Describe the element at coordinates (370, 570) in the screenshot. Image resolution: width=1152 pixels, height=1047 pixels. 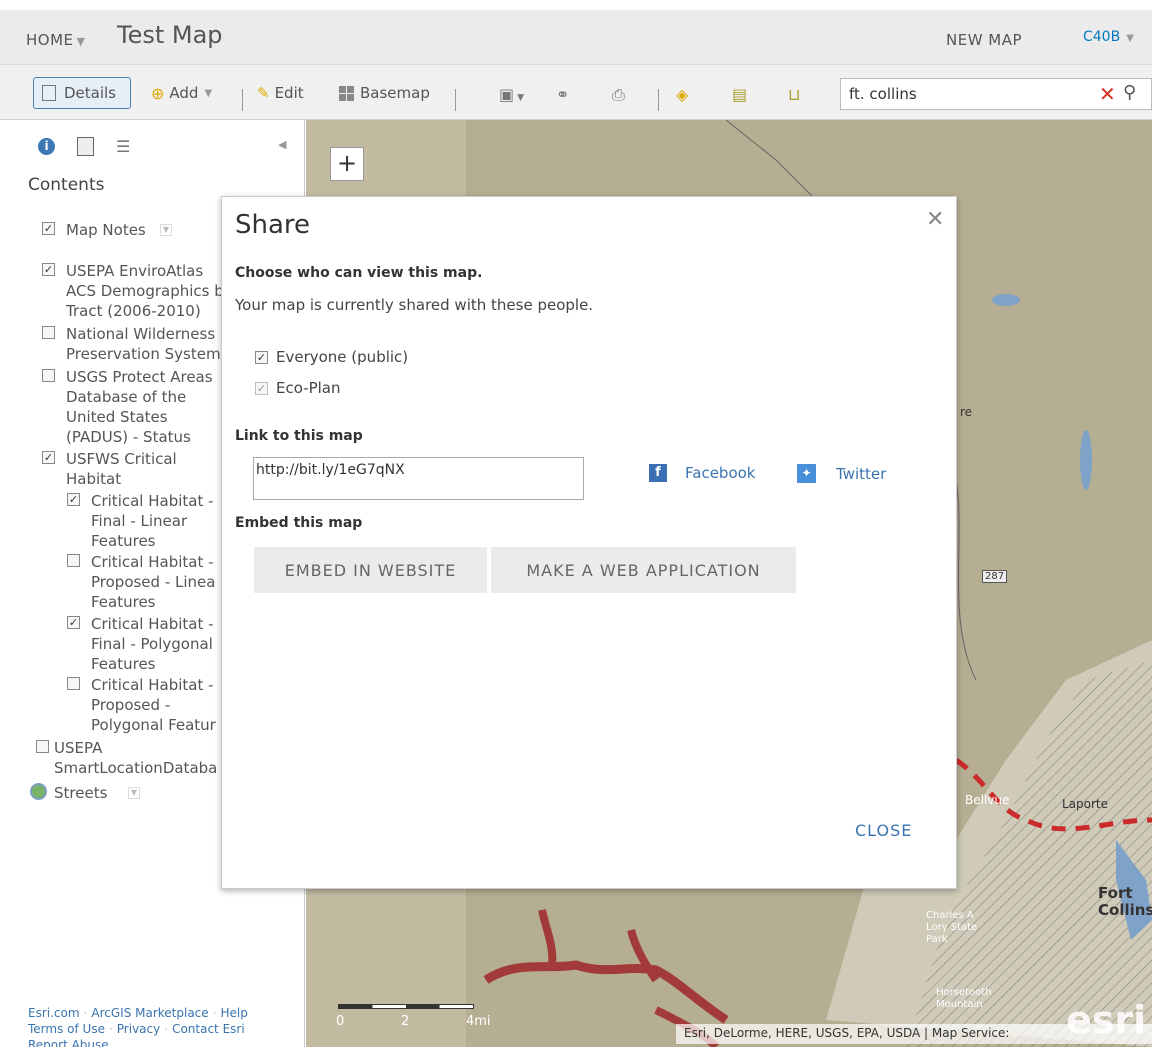
I see `embed-website-button: EMBED IN WEBSITE` at that location.